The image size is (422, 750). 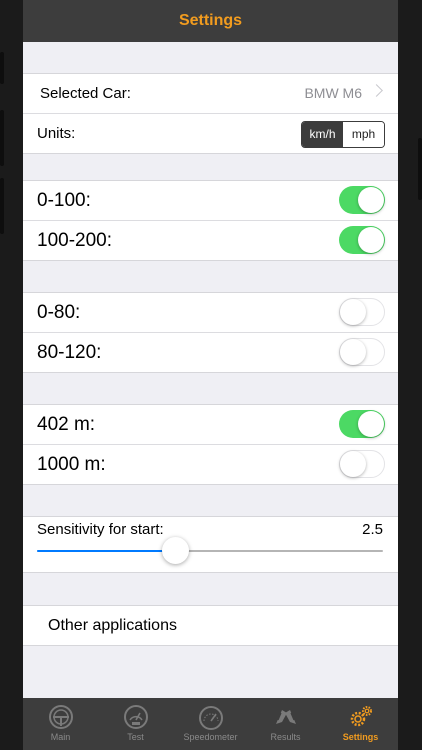 What do you see at coordinates (333, 93) in the screenshot?
I see `selected-car-value: BMW M6` at bounding box center [333, 93].